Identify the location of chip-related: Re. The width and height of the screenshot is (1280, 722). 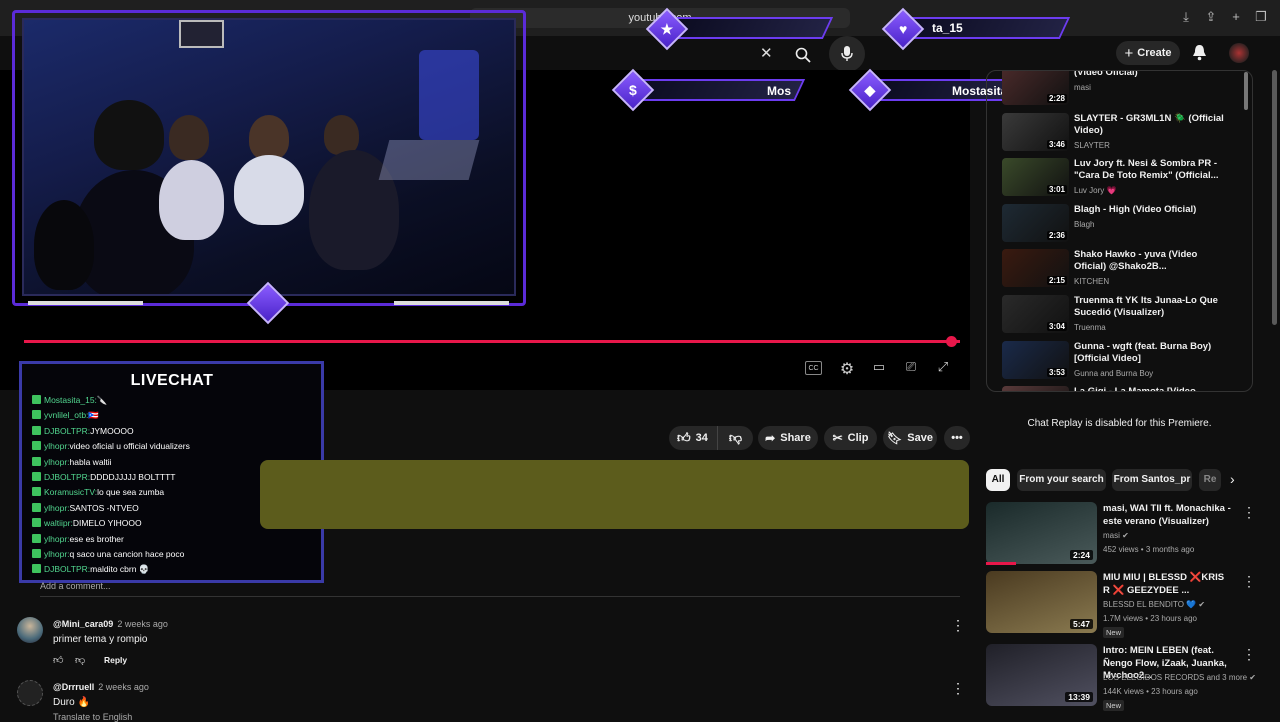
(1210, 480).